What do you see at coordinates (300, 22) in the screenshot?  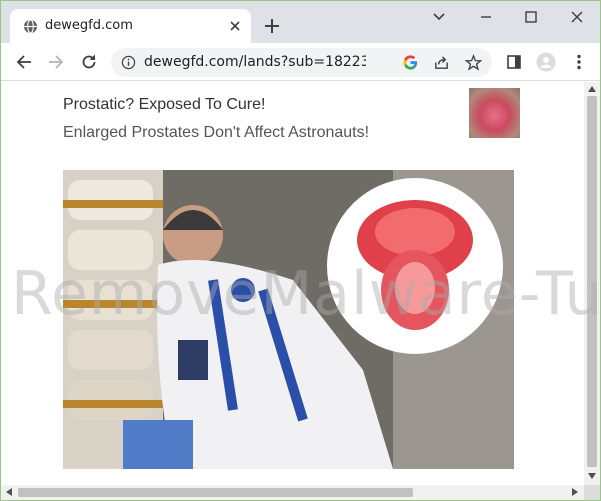 I see `tab-strip: dewegfd.com` at bounding box center [300, 22].